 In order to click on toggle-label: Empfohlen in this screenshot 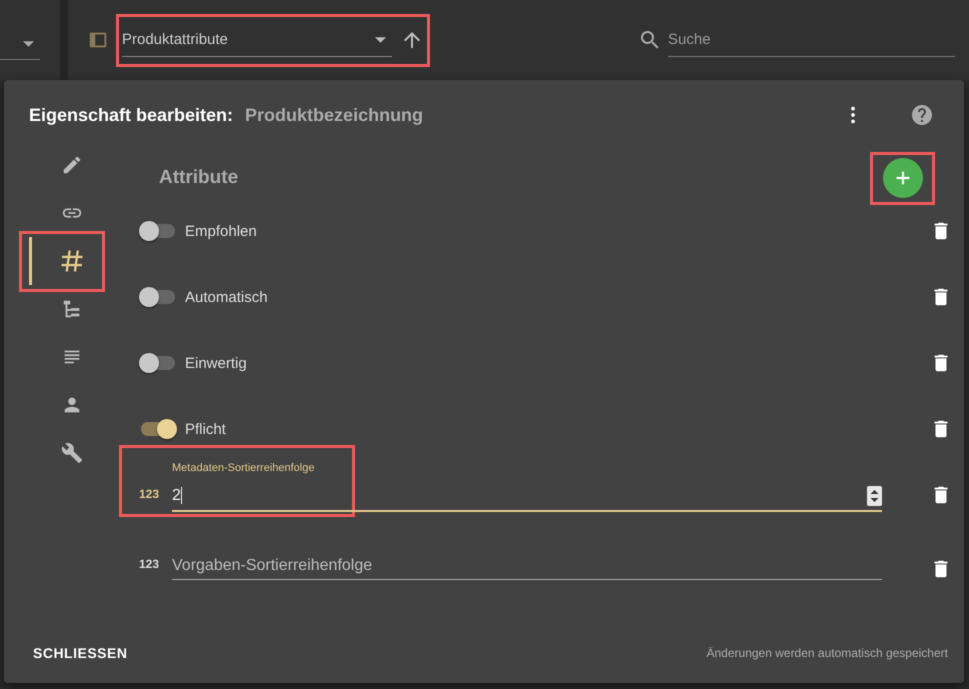, I will do `click(221, 231)`.